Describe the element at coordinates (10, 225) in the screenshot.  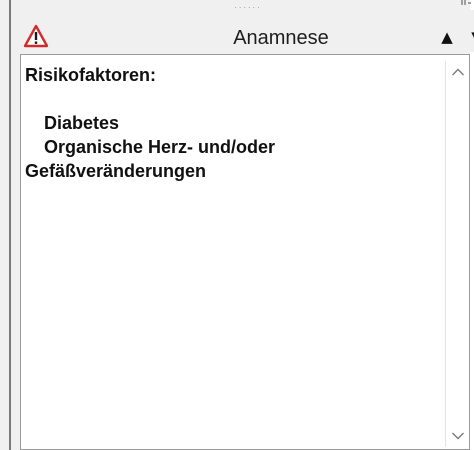
I see `window-frame-left` at that location.